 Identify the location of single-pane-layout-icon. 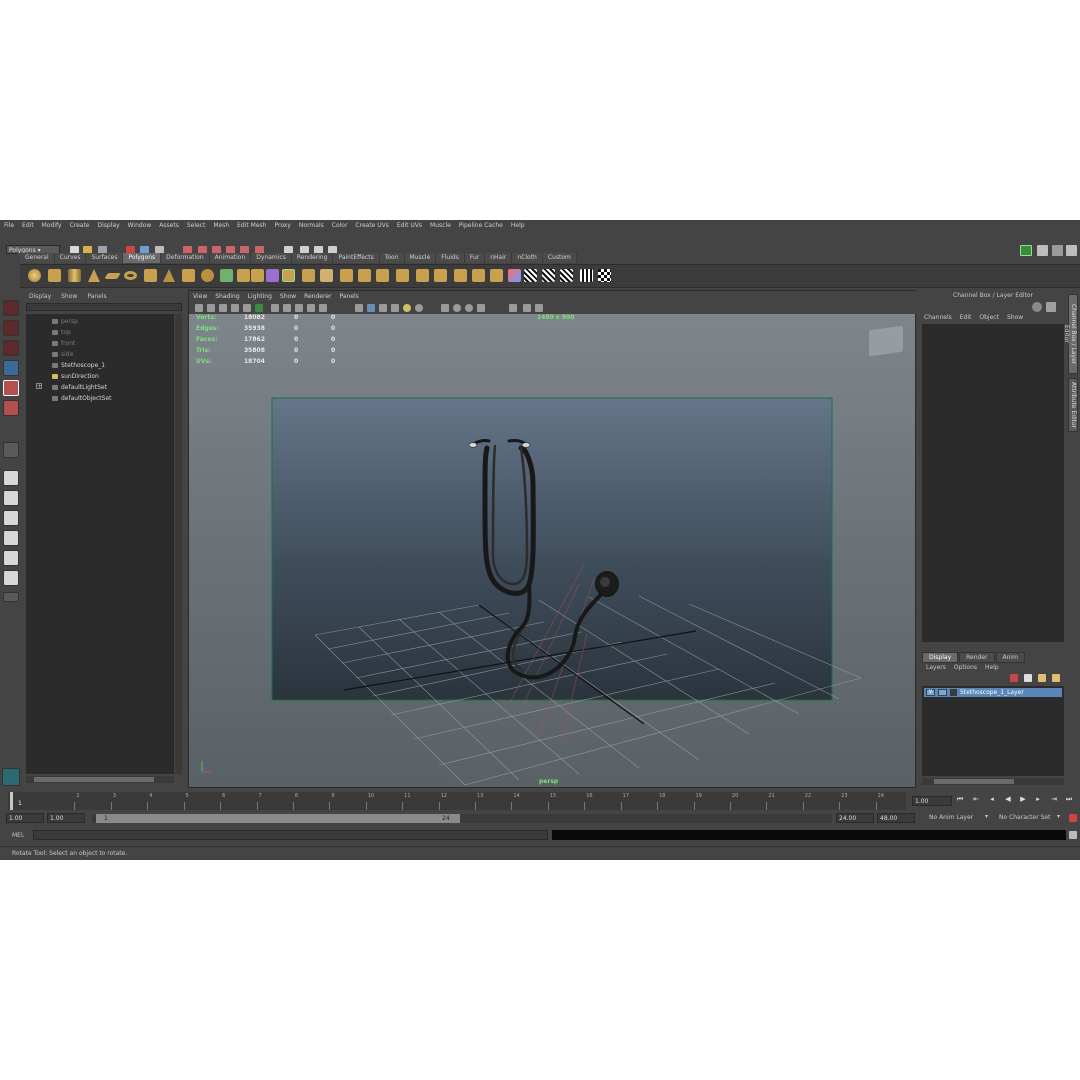
(11, 478).